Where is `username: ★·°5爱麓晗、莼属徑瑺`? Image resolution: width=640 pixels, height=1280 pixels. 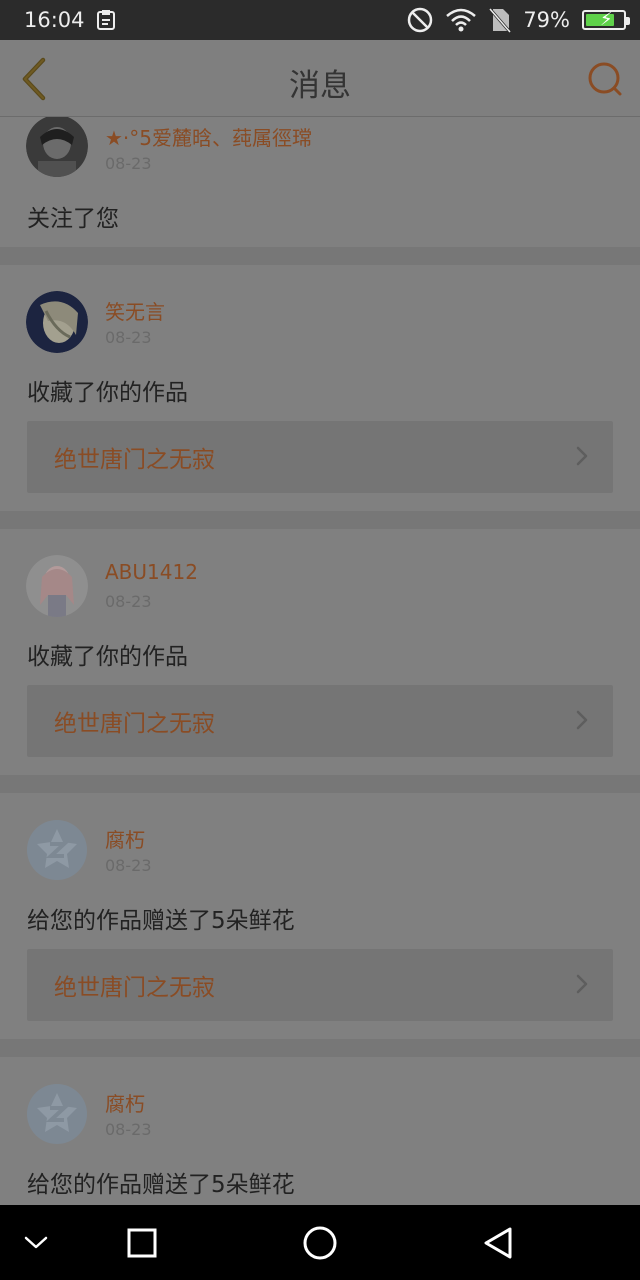 username: ★·°5爱麓晗、莼属徑瑺 is located at coordinates (208, 136).